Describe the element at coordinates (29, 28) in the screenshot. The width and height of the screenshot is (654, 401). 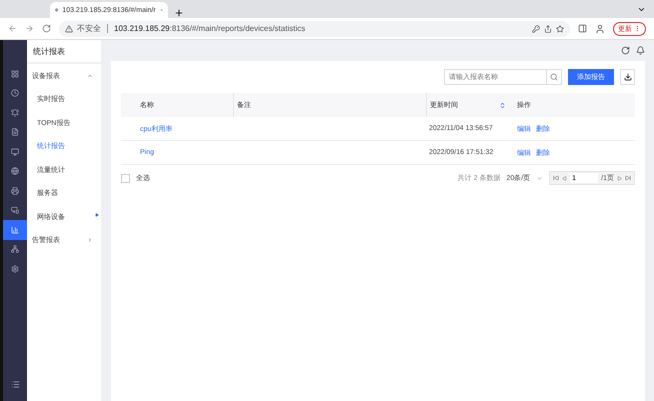
I see `forward-icon` at that location.